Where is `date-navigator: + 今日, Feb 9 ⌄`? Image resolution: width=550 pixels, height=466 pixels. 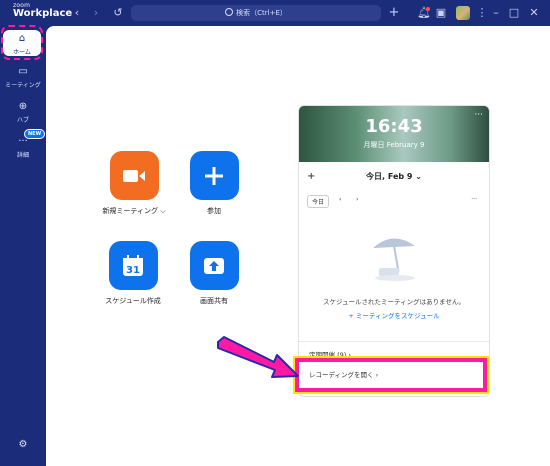
date-navigator: + 今日, Feb 9 ⌄ is located at coordinates (394, 177).